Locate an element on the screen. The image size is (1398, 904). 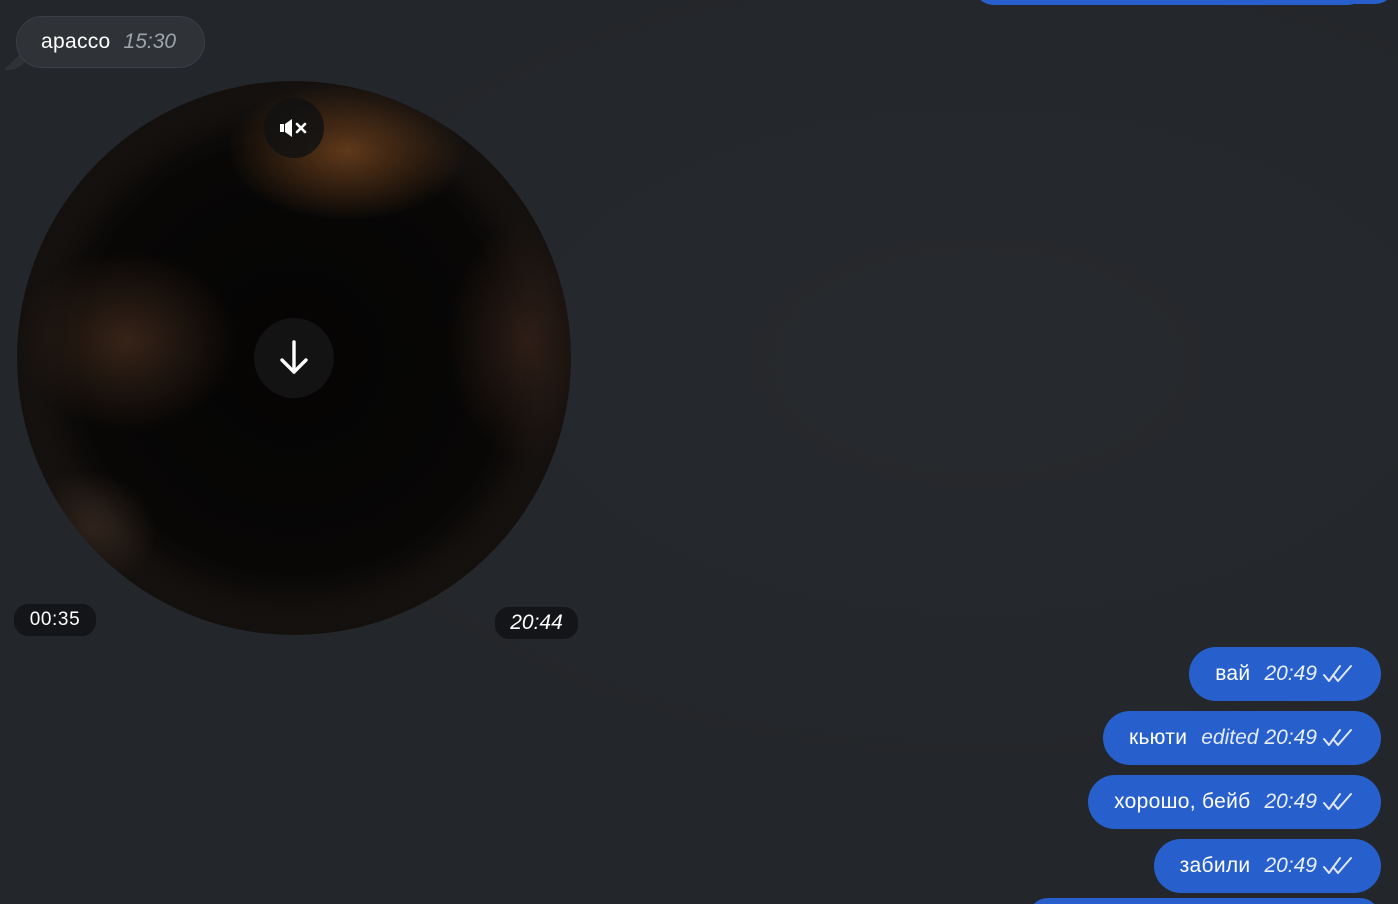
mute-toggle-button is located at coordinates (294, 128).